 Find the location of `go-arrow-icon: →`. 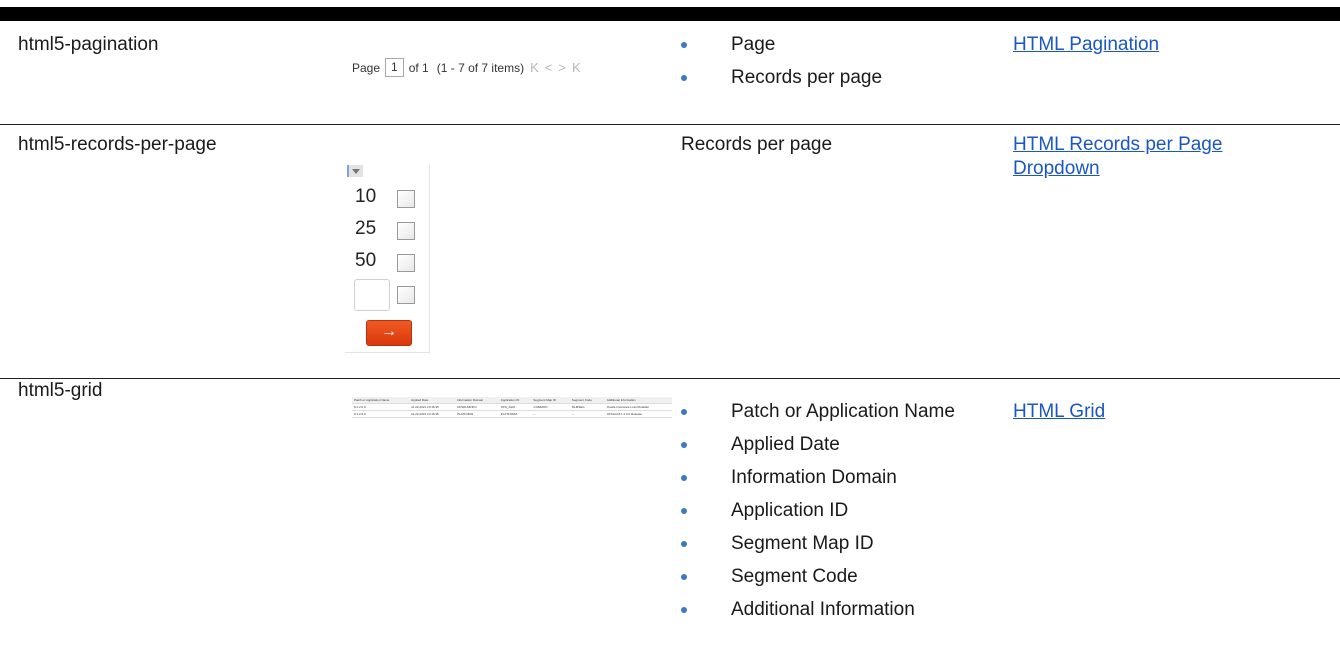

go-arrow-icon: → is located at coordinates (389, 333).